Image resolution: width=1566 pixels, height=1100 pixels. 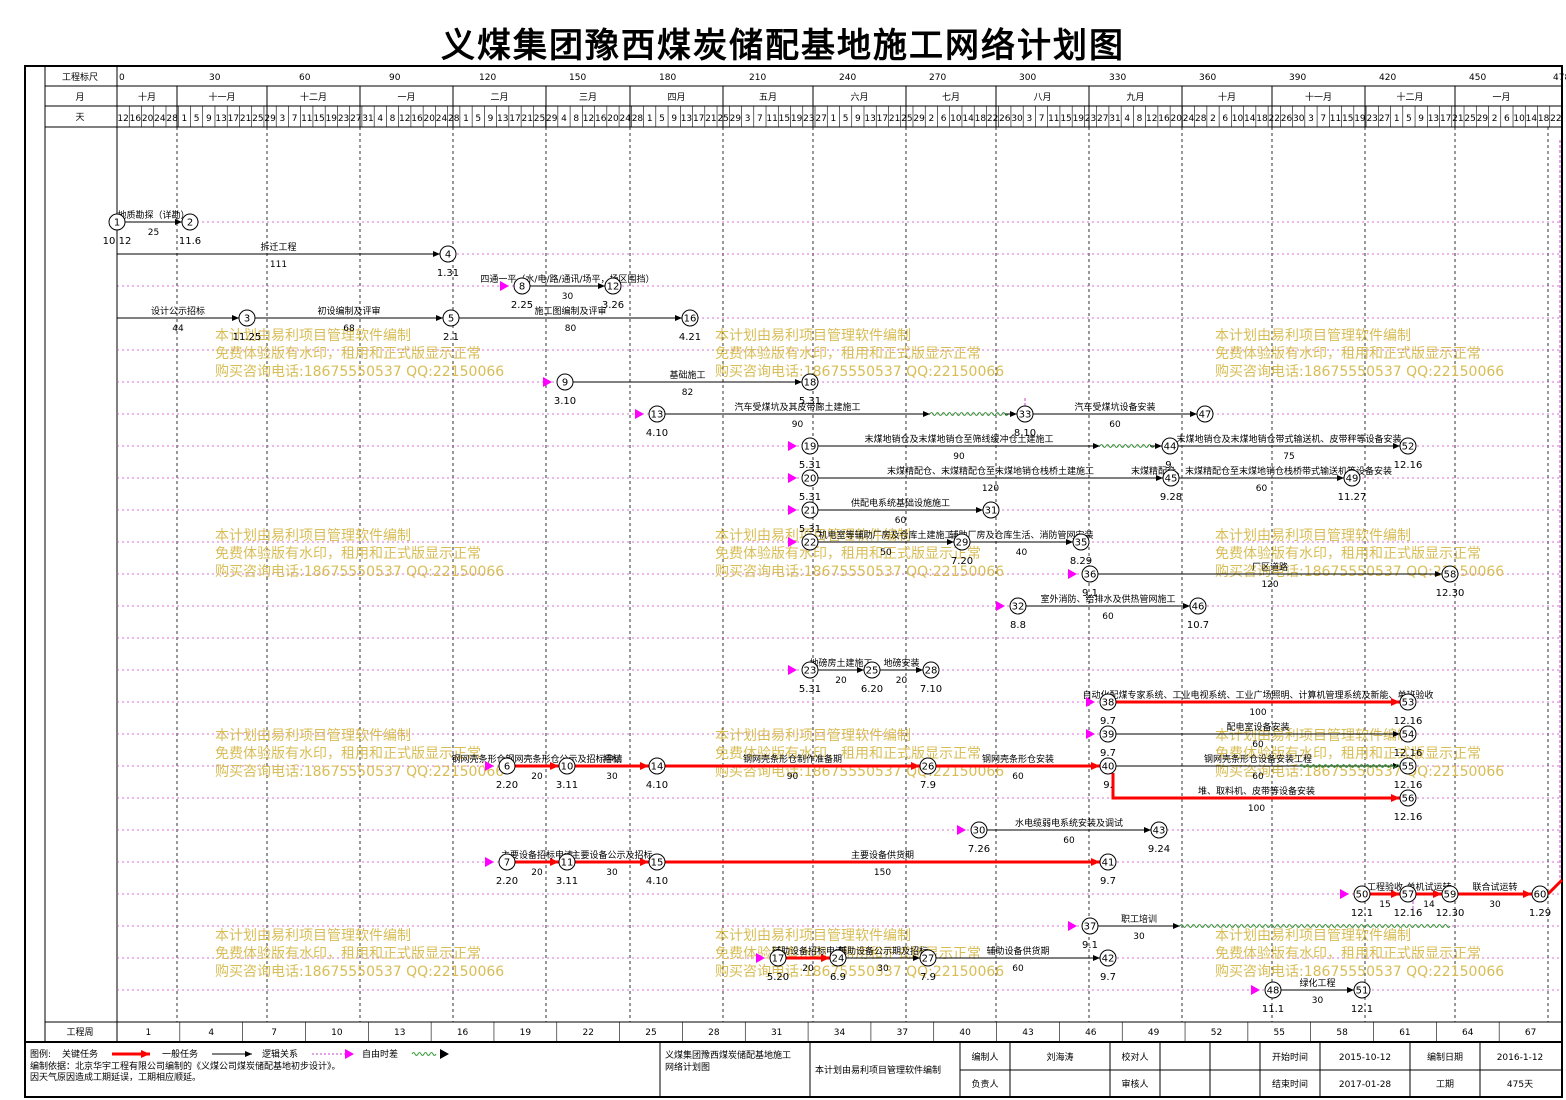 I want to click on task-name: 末煤精配仓、末煤精配仓至末煤地销仓栈桥土建施工, so click(x=990, y=471).